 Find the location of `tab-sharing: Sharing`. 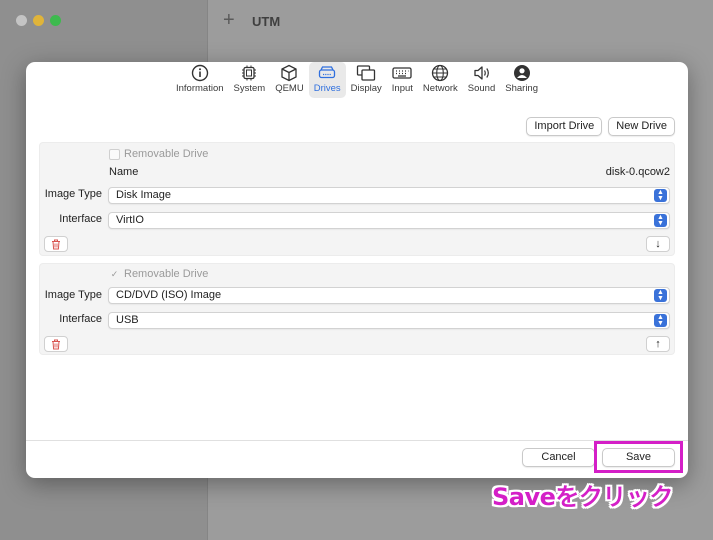

tab-sharing: Sharing is located at coordinates (521, 80).